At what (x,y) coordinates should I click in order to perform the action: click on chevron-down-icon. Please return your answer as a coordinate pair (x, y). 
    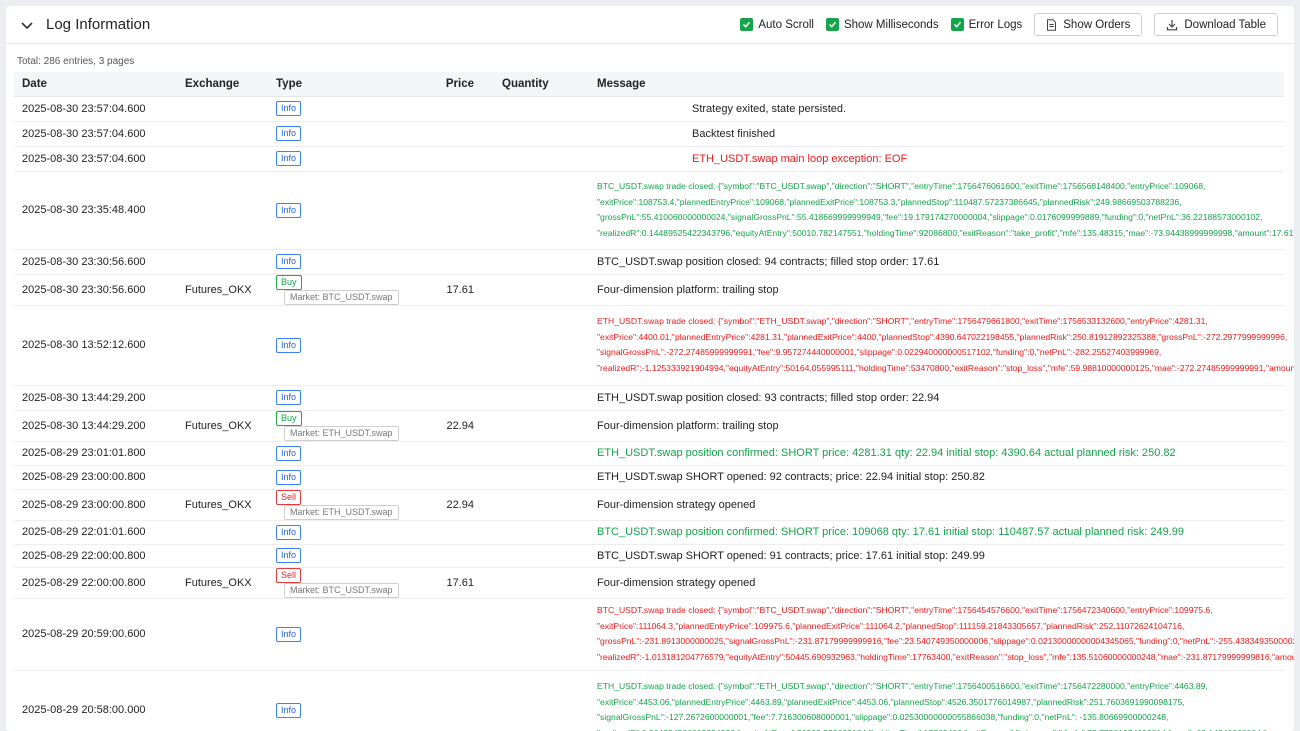
    Looking at the image, I should click on (27, 25).